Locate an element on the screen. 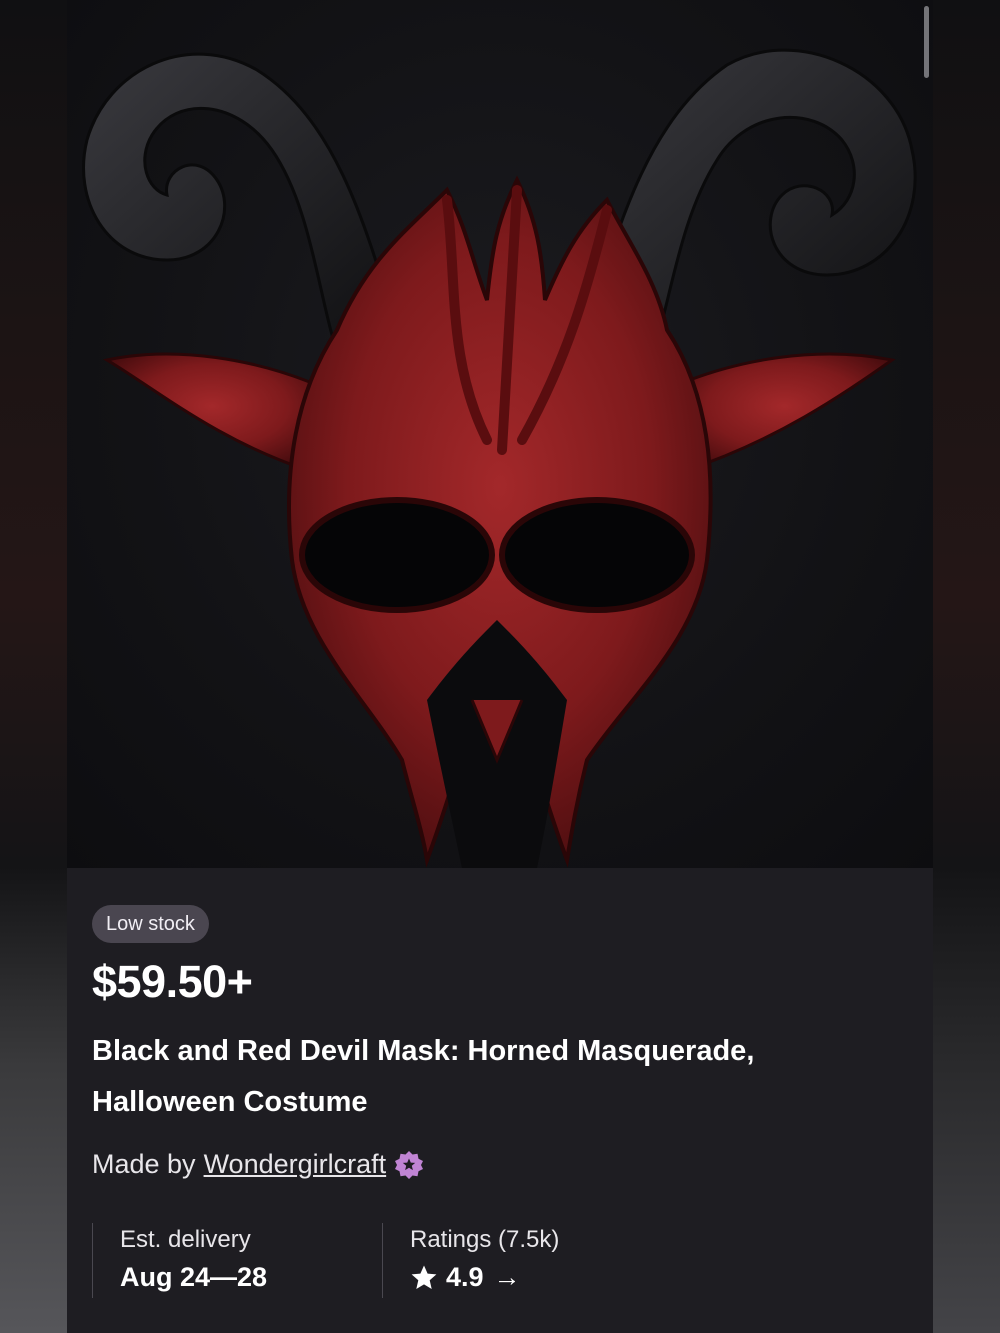  left-ear is located at coordinates (210, 412).